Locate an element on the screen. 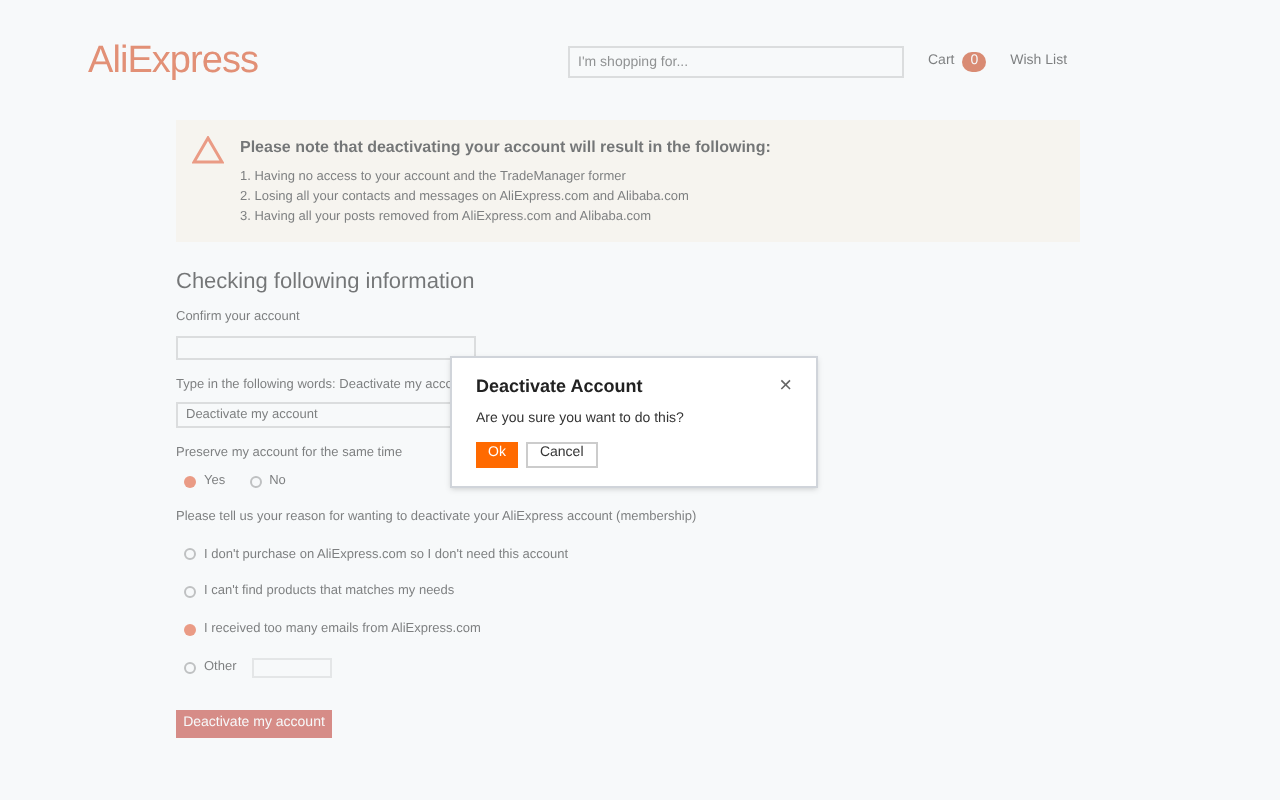  logo: AliExpress is located at coordinates (173, 62).